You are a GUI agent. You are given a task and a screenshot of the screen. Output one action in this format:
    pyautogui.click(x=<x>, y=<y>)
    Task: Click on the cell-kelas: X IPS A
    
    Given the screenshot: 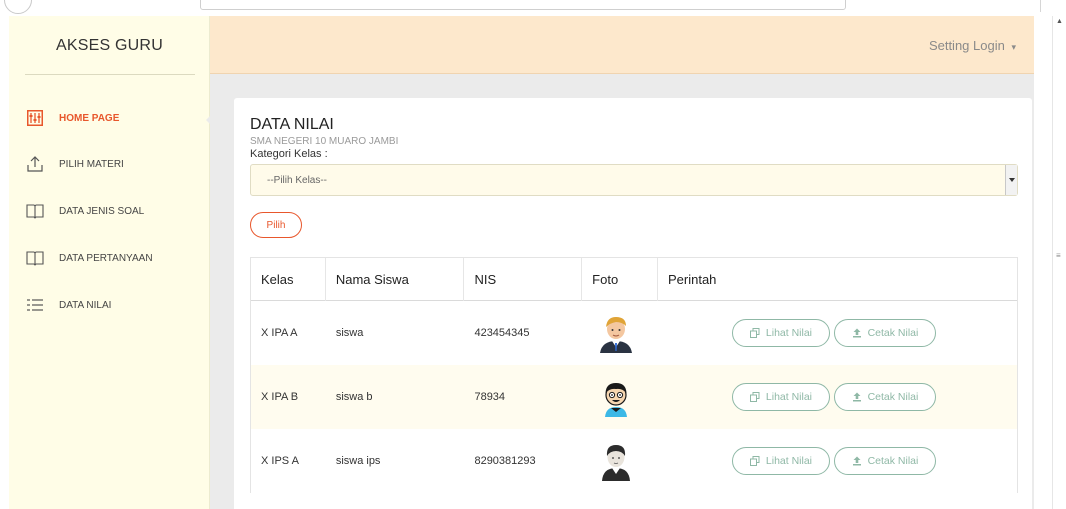 What is the action you would take?
    pyautogui.click(x=280, y=461)
    